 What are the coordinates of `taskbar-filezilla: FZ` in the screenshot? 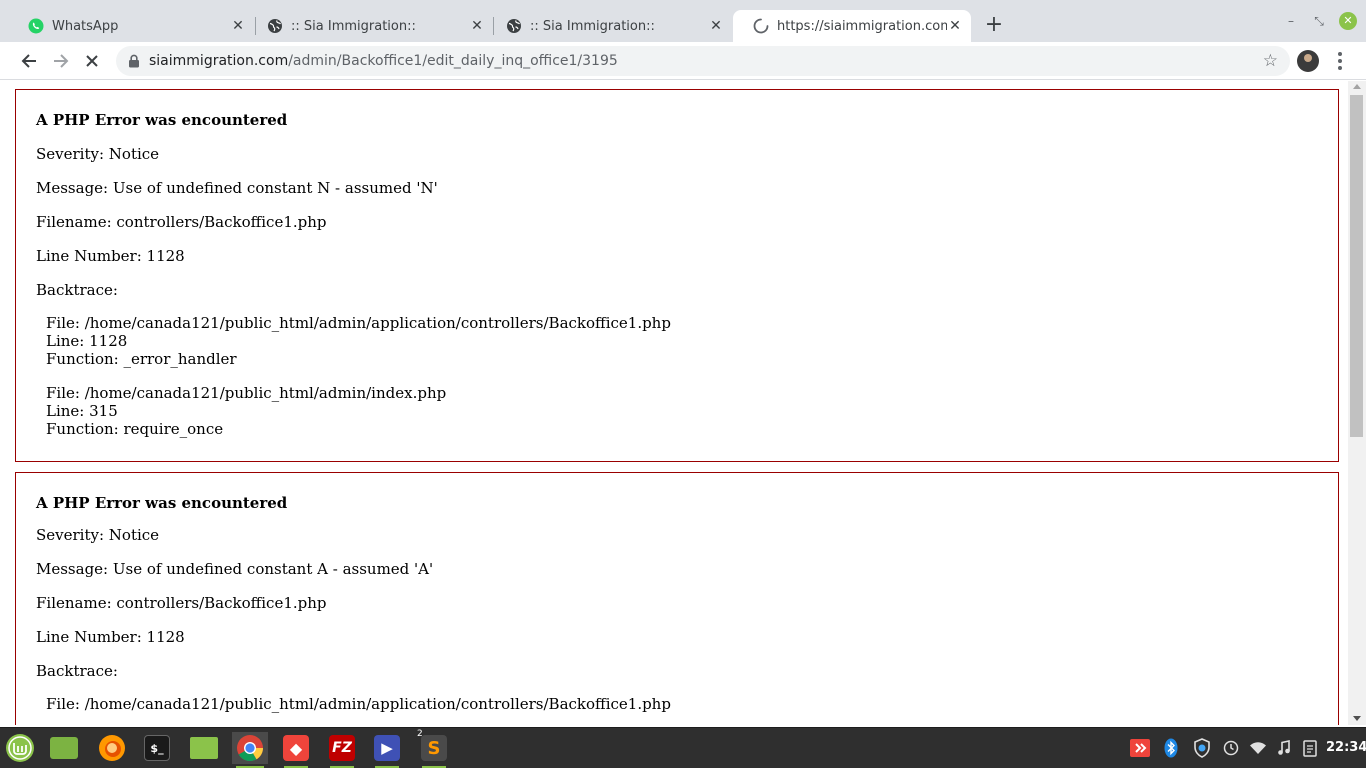 It's located at (342, 750).